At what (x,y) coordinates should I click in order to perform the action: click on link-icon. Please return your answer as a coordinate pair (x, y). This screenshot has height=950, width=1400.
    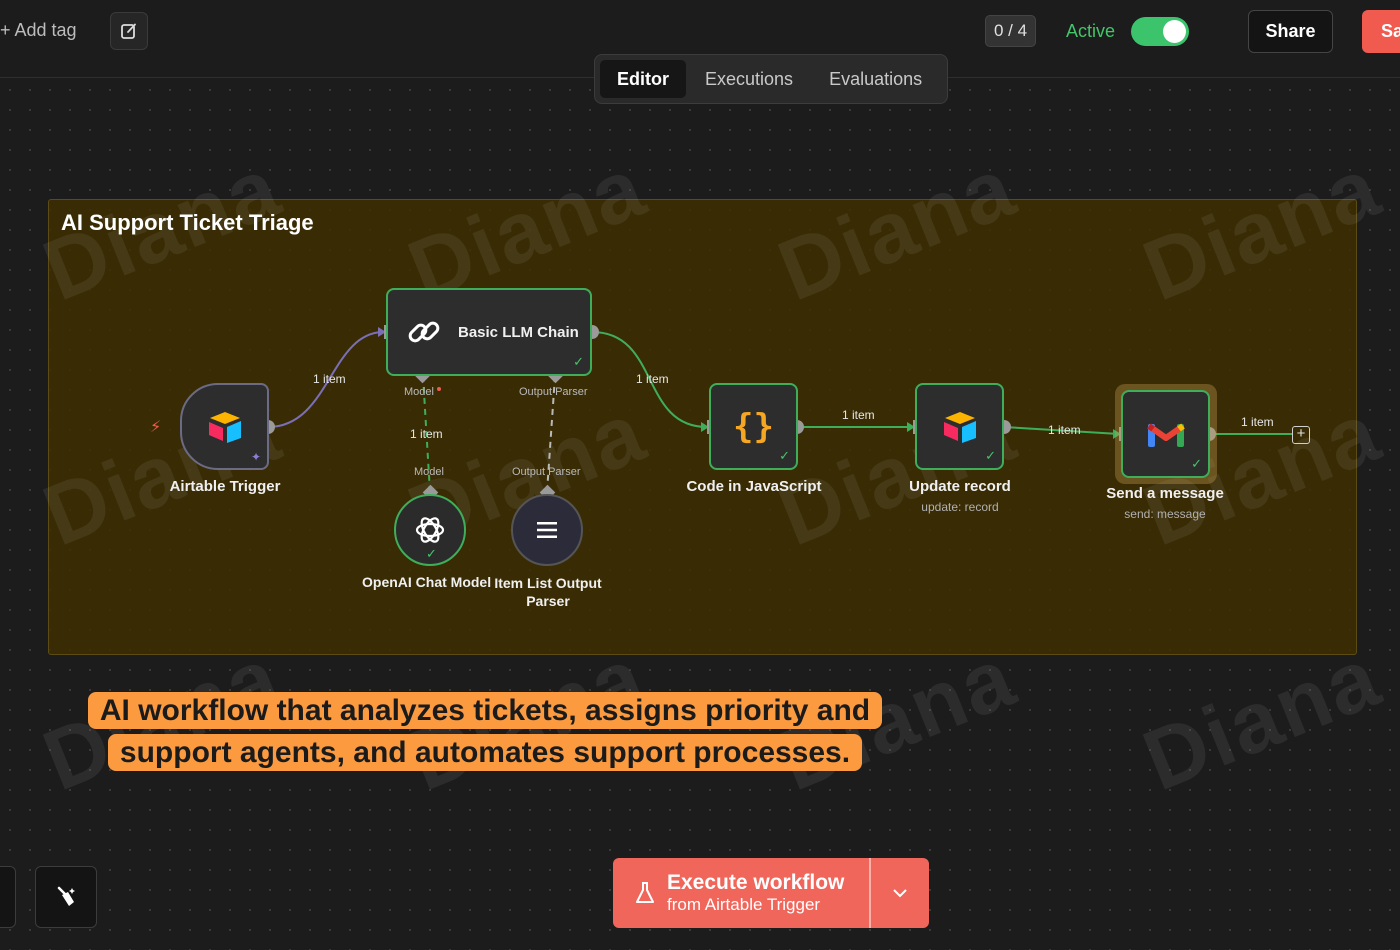
    Looking at the image, I should click on (424, 332).